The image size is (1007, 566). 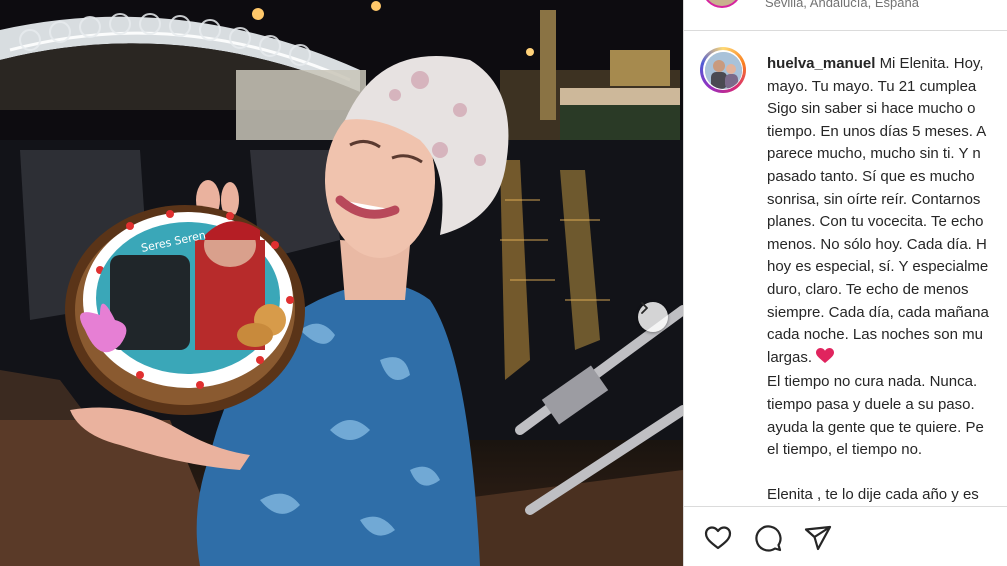 I want to click on red-heart-emoji-icon, so click(x=825, y=359).